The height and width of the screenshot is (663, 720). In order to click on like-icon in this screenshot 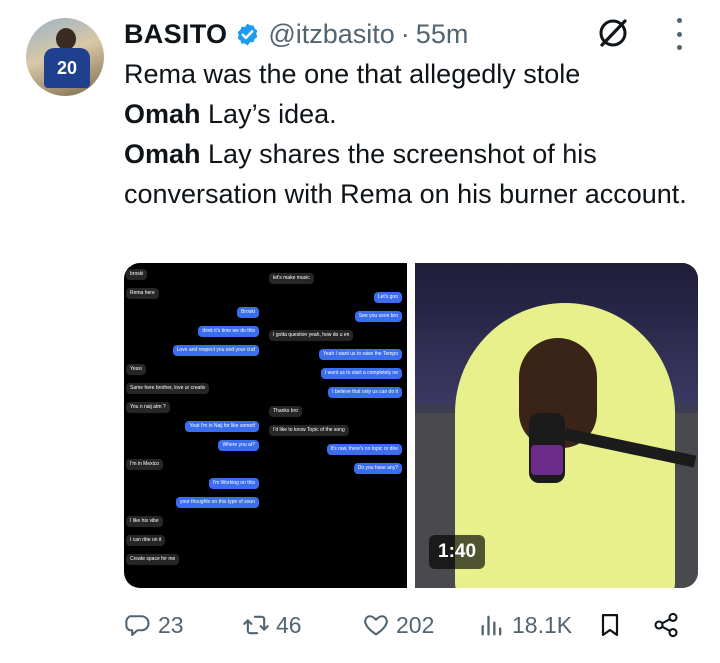, I will do `click(376, 625)`.